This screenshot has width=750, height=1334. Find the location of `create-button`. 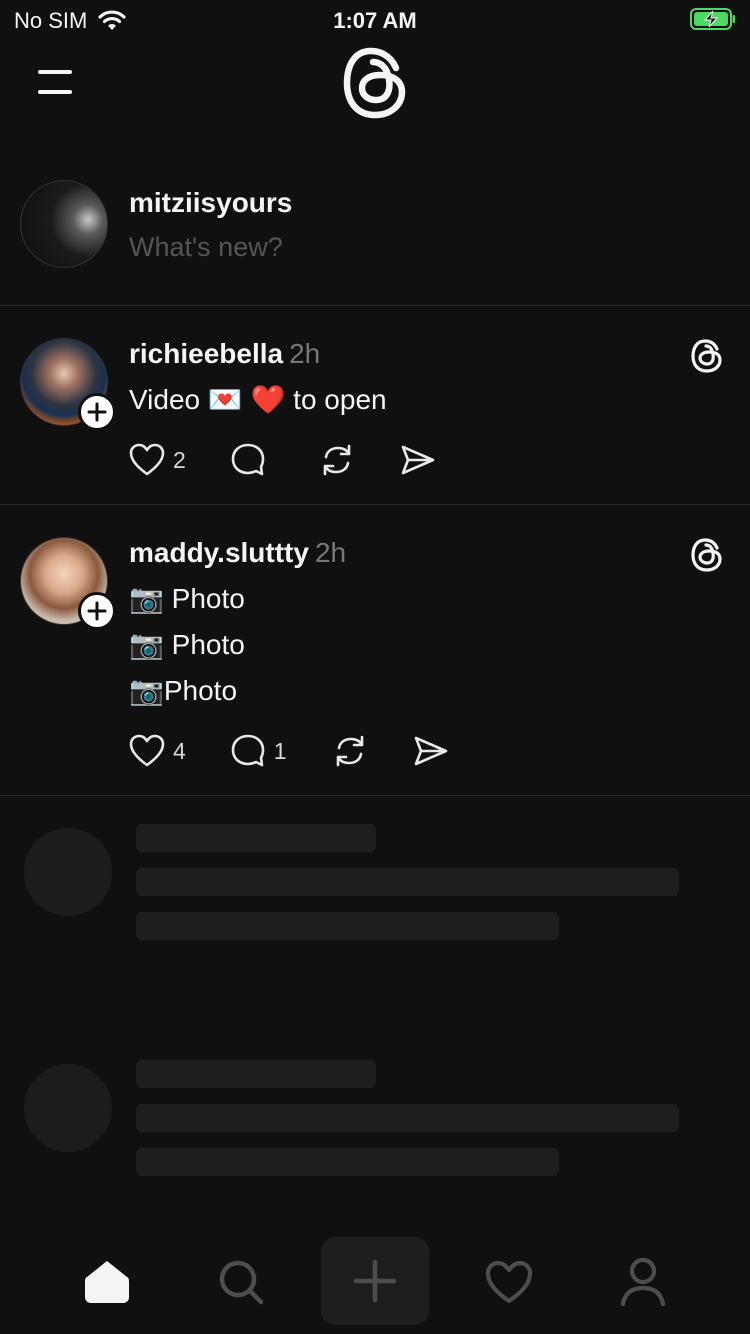

create-button is located at coordinates (375, 1281).